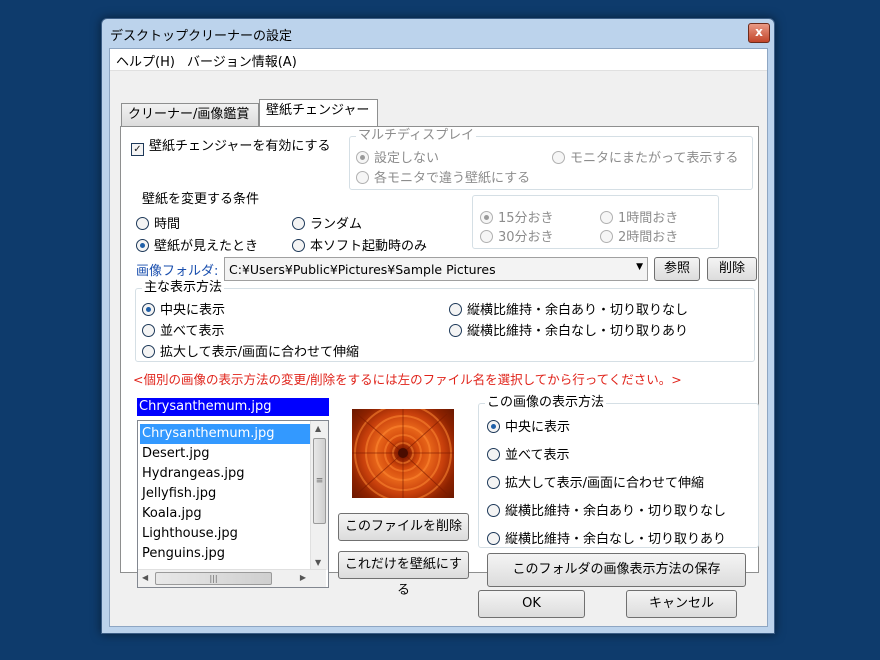 Image resolution: width=880 pixels, height=660 pixels. Describe the element at coordinates (201, 199) in the screenshot. I see `change-condition-title: 壁紙を変更する条件` at that location.